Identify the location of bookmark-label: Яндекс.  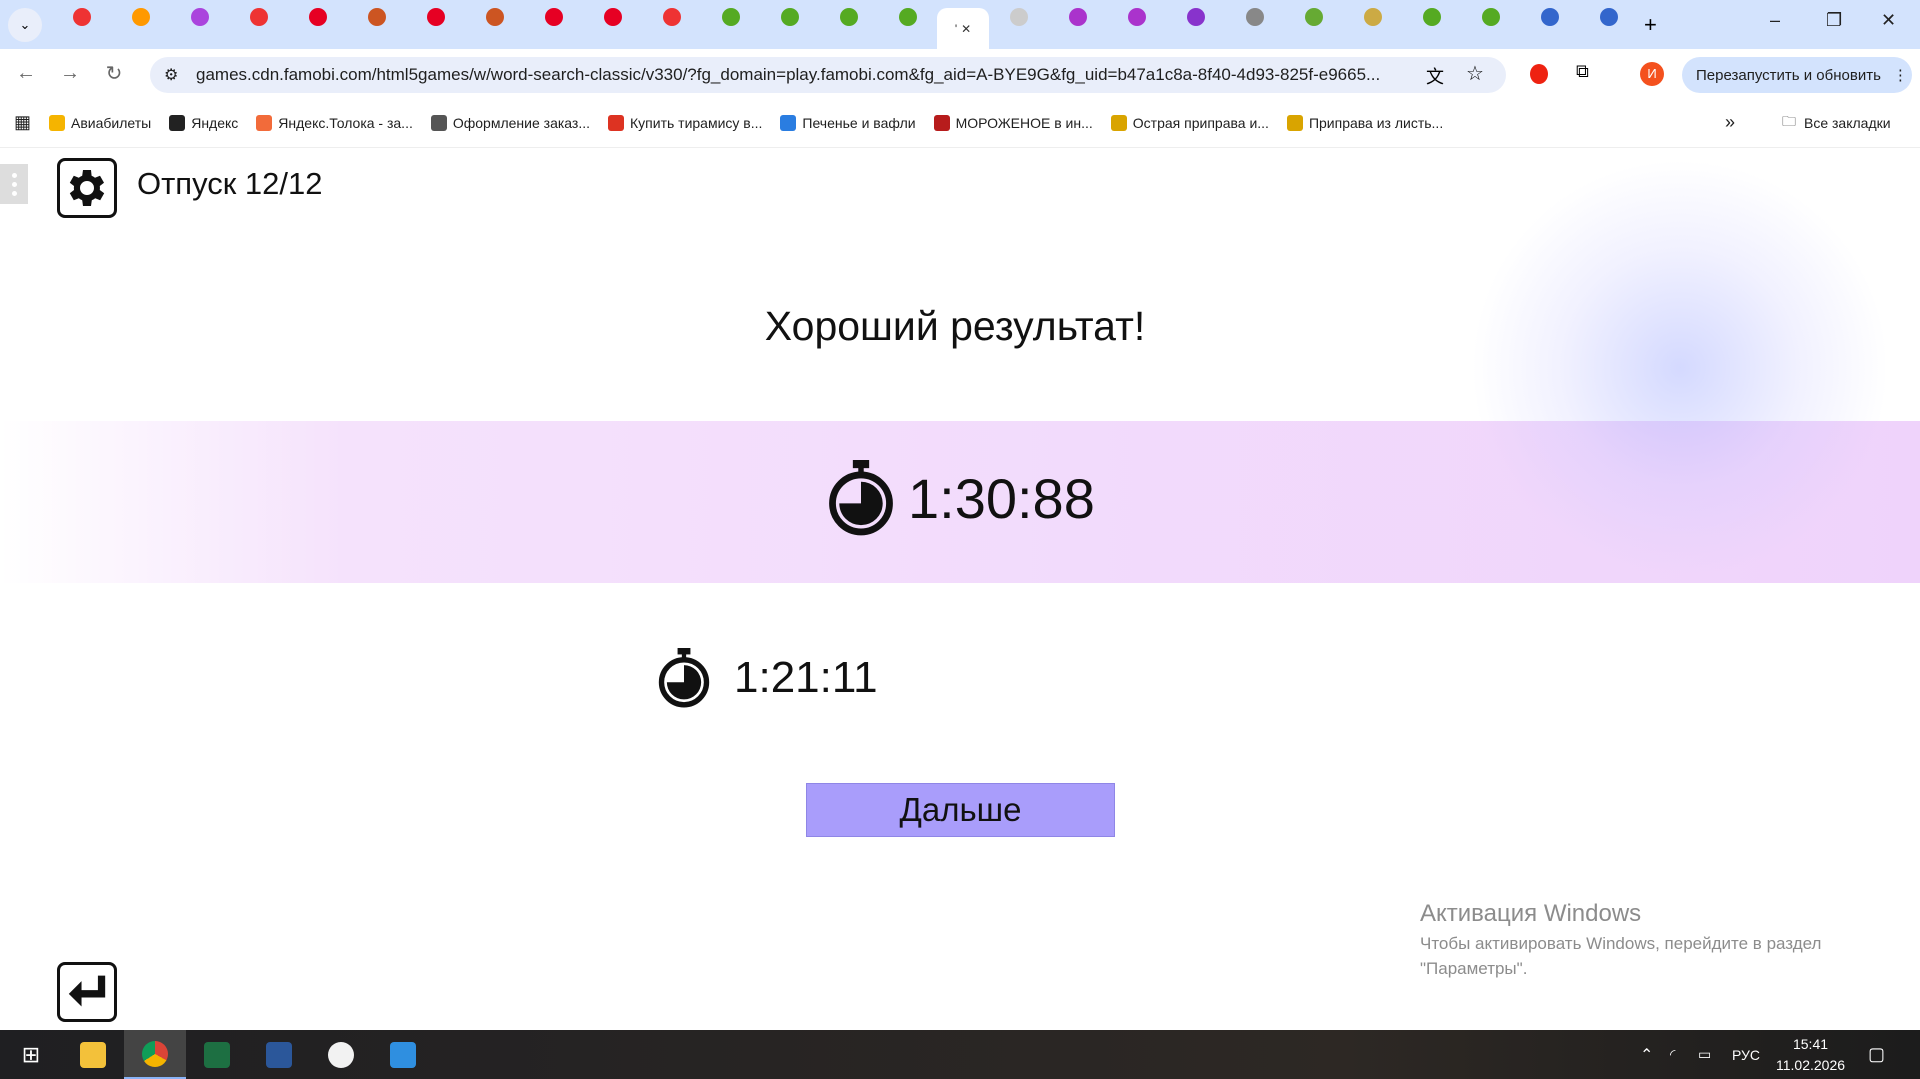
(215, 122).